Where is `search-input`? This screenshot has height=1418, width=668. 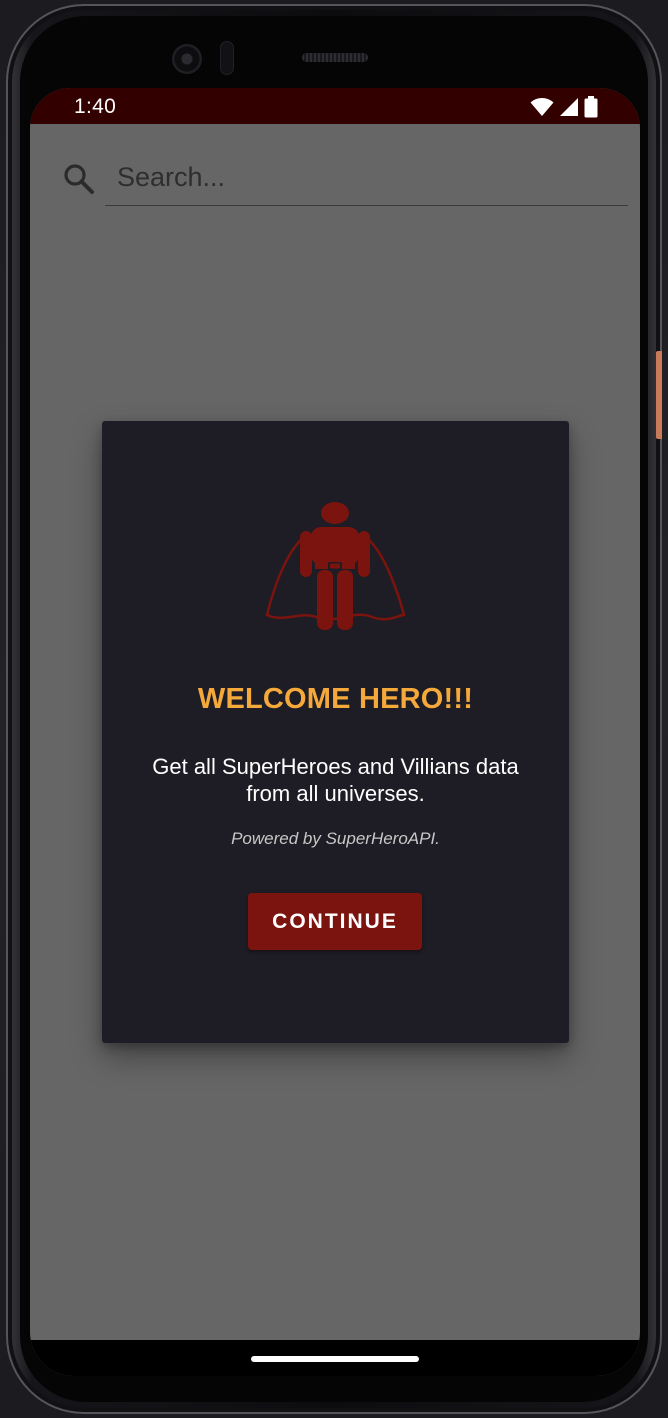
search-input is located at coordinates (366, 178).